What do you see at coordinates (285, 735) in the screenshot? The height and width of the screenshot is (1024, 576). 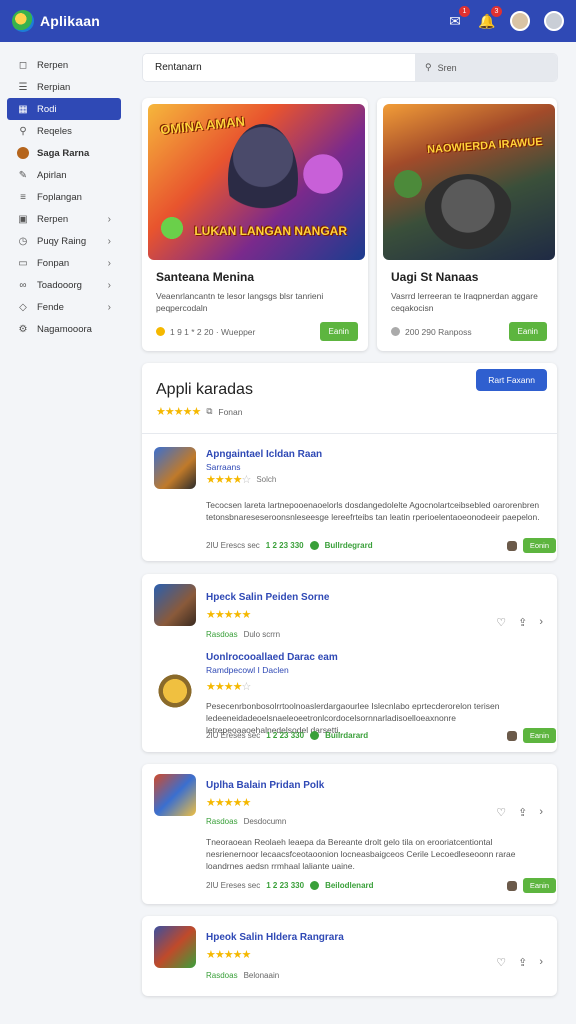 I see `app-footer-number: 1 2 23 330` at bounding box center [285, 735].